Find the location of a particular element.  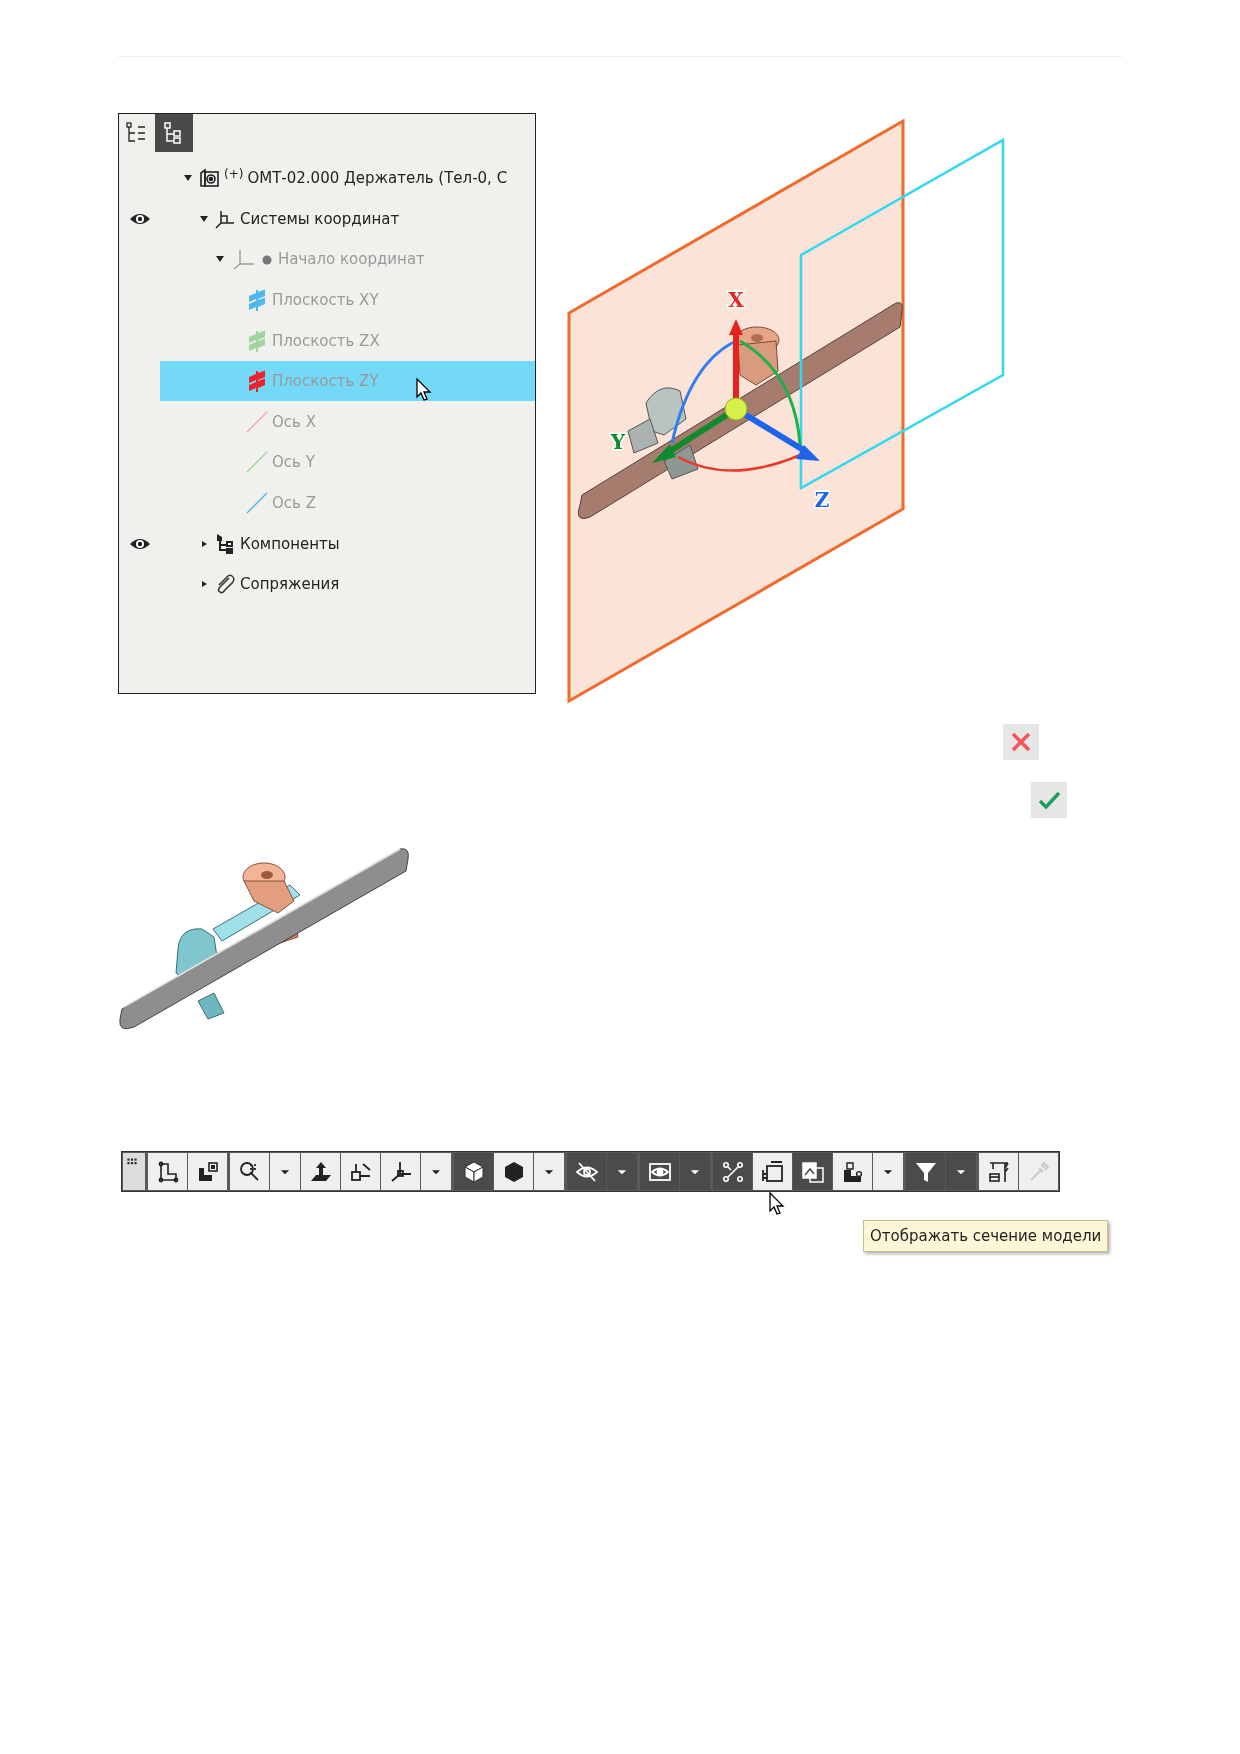

axis-label: Y is located at coordinates (618, 442).